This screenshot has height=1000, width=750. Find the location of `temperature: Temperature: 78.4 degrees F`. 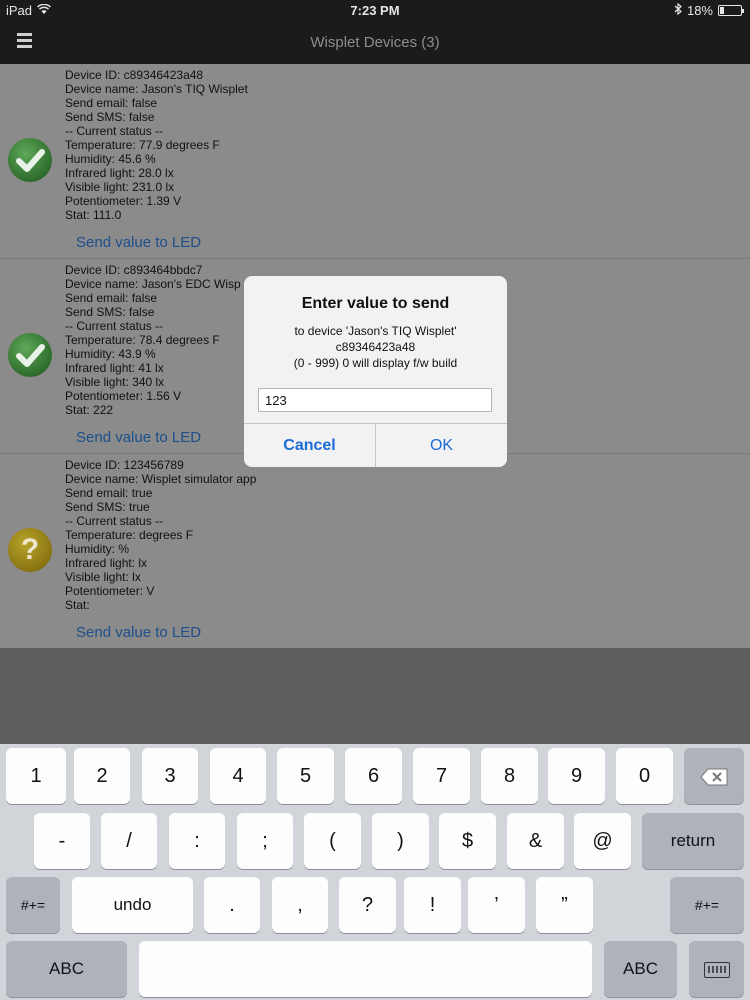

temperature: Temperature: 78.4 degrees F is located at coordinates (142, 340).